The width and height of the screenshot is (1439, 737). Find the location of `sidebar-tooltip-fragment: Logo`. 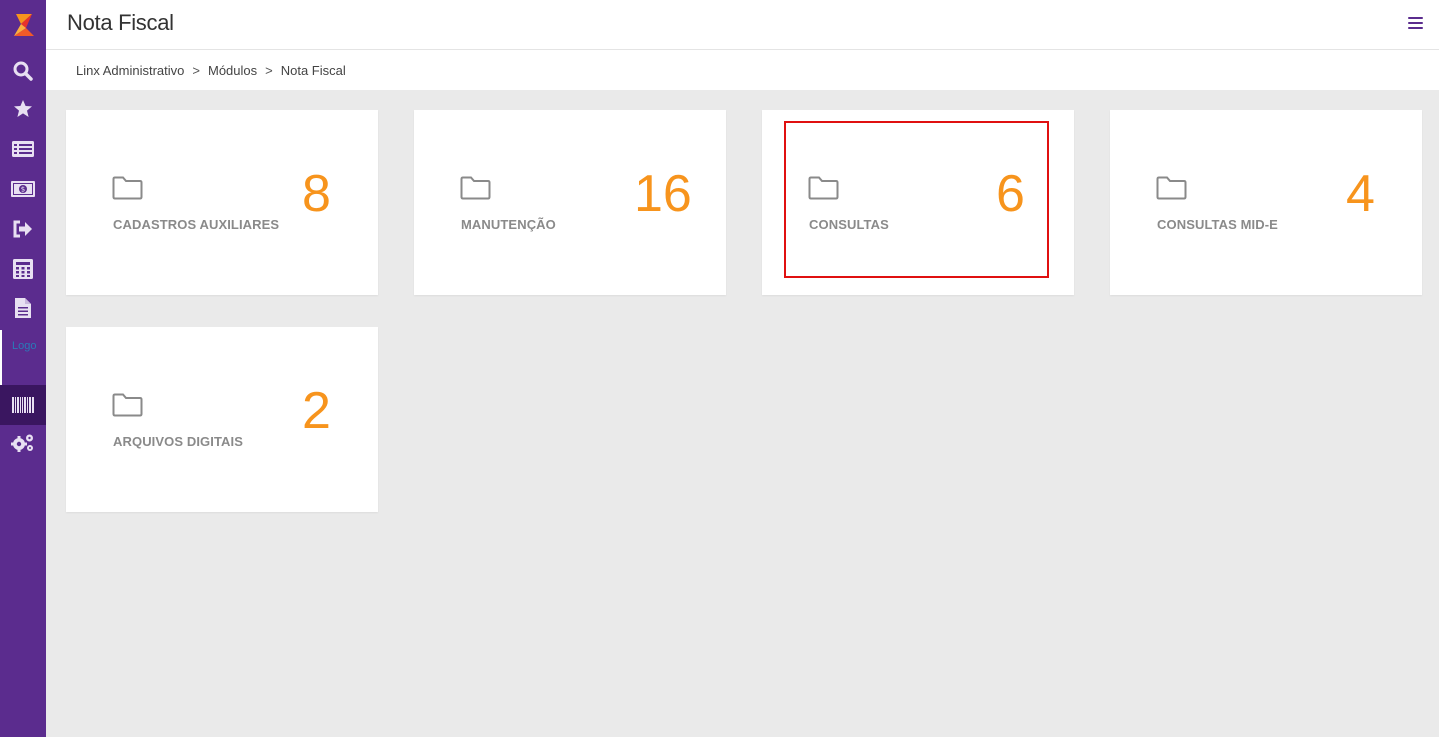

sidebar-tooltip-fragment: Logo is located at coordinates (23, 357).